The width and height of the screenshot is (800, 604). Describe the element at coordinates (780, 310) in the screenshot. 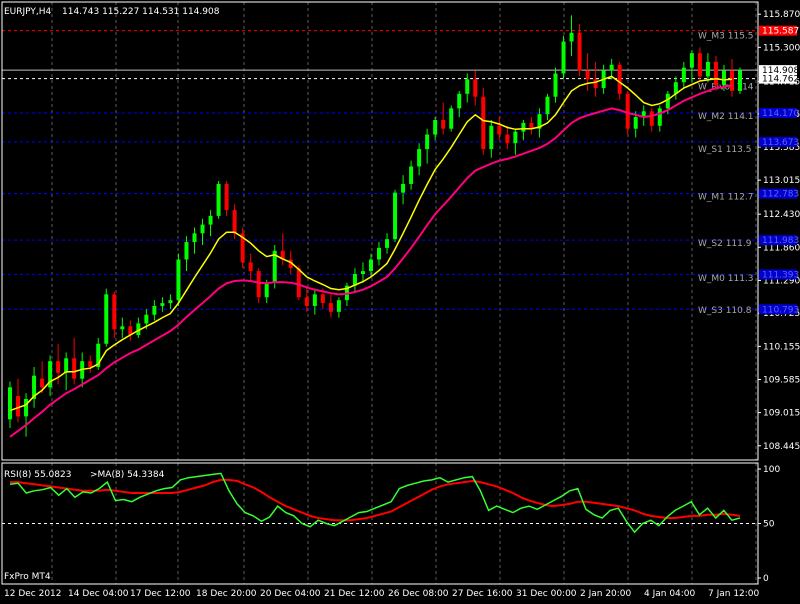

I see `price-tag-label: 110.793` at that location.